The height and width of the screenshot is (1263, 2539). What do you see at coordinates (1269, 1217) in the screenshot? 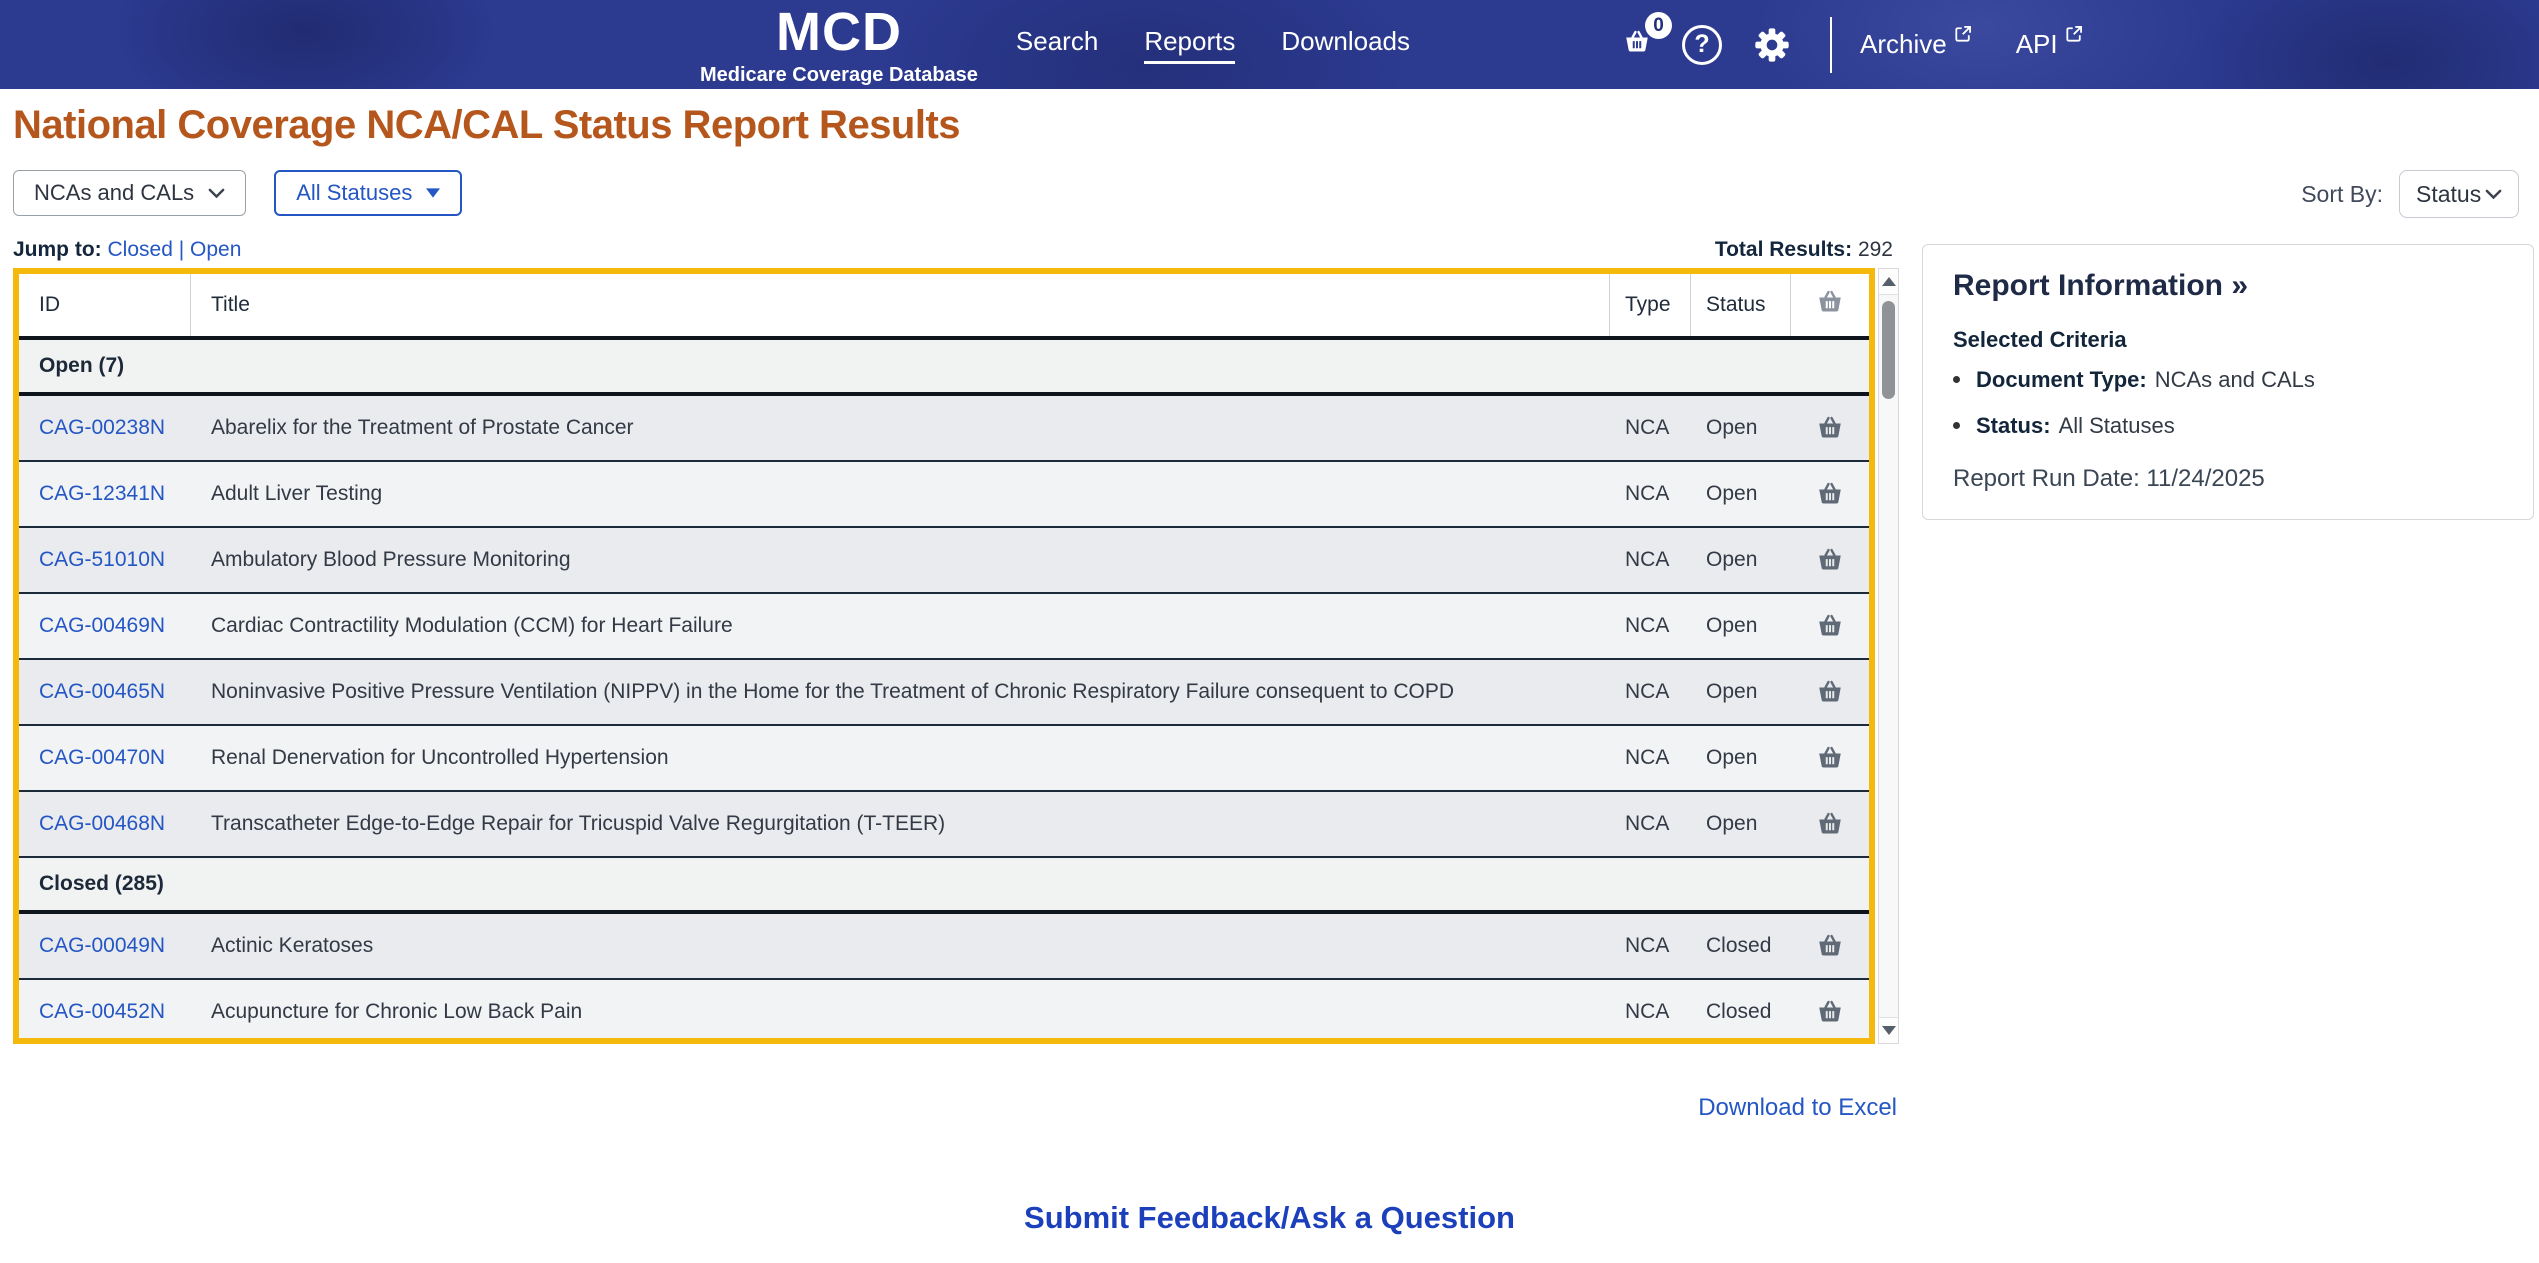
I see `submit-feedback-link: Submit Feedback/Ask a Question` at bounding box center [1269, 1217].